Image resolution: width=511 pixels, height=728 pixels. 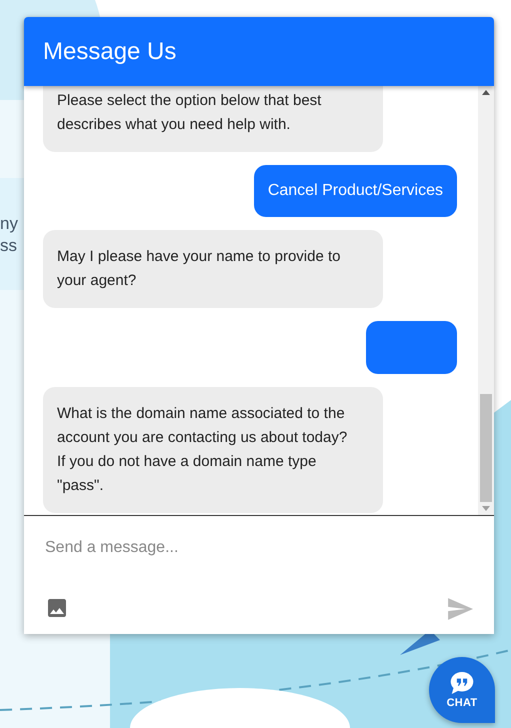 I want to click on user-message: Cancel Product/Services, so click(x=355, y=191).